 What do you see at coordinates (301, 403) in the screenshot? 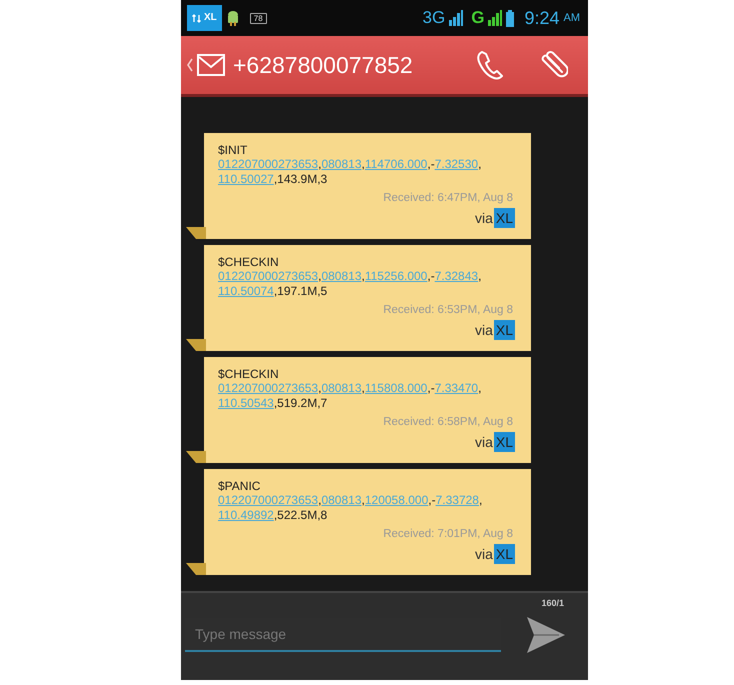
I see `message-text: ,519.2M,7` at bounding box center [301, 403].